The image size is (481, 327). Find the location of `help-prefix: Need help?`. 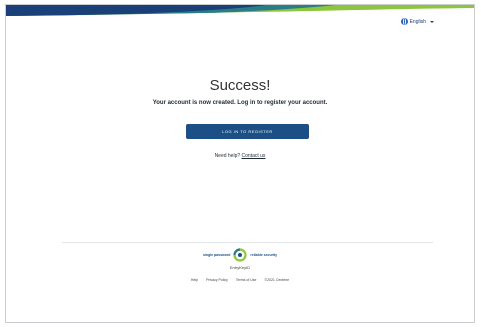

help-prefix: Need help? is located at coordinates (227, 156).